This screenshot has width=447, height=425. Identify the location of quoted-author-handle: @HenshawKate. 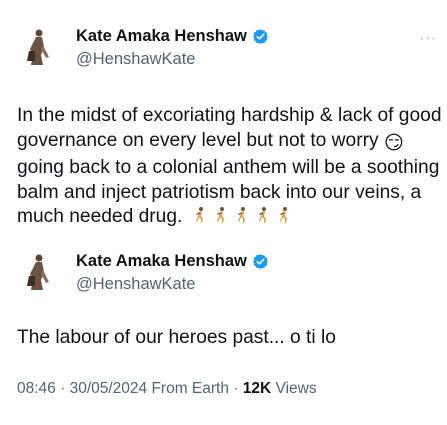
(135, 284).